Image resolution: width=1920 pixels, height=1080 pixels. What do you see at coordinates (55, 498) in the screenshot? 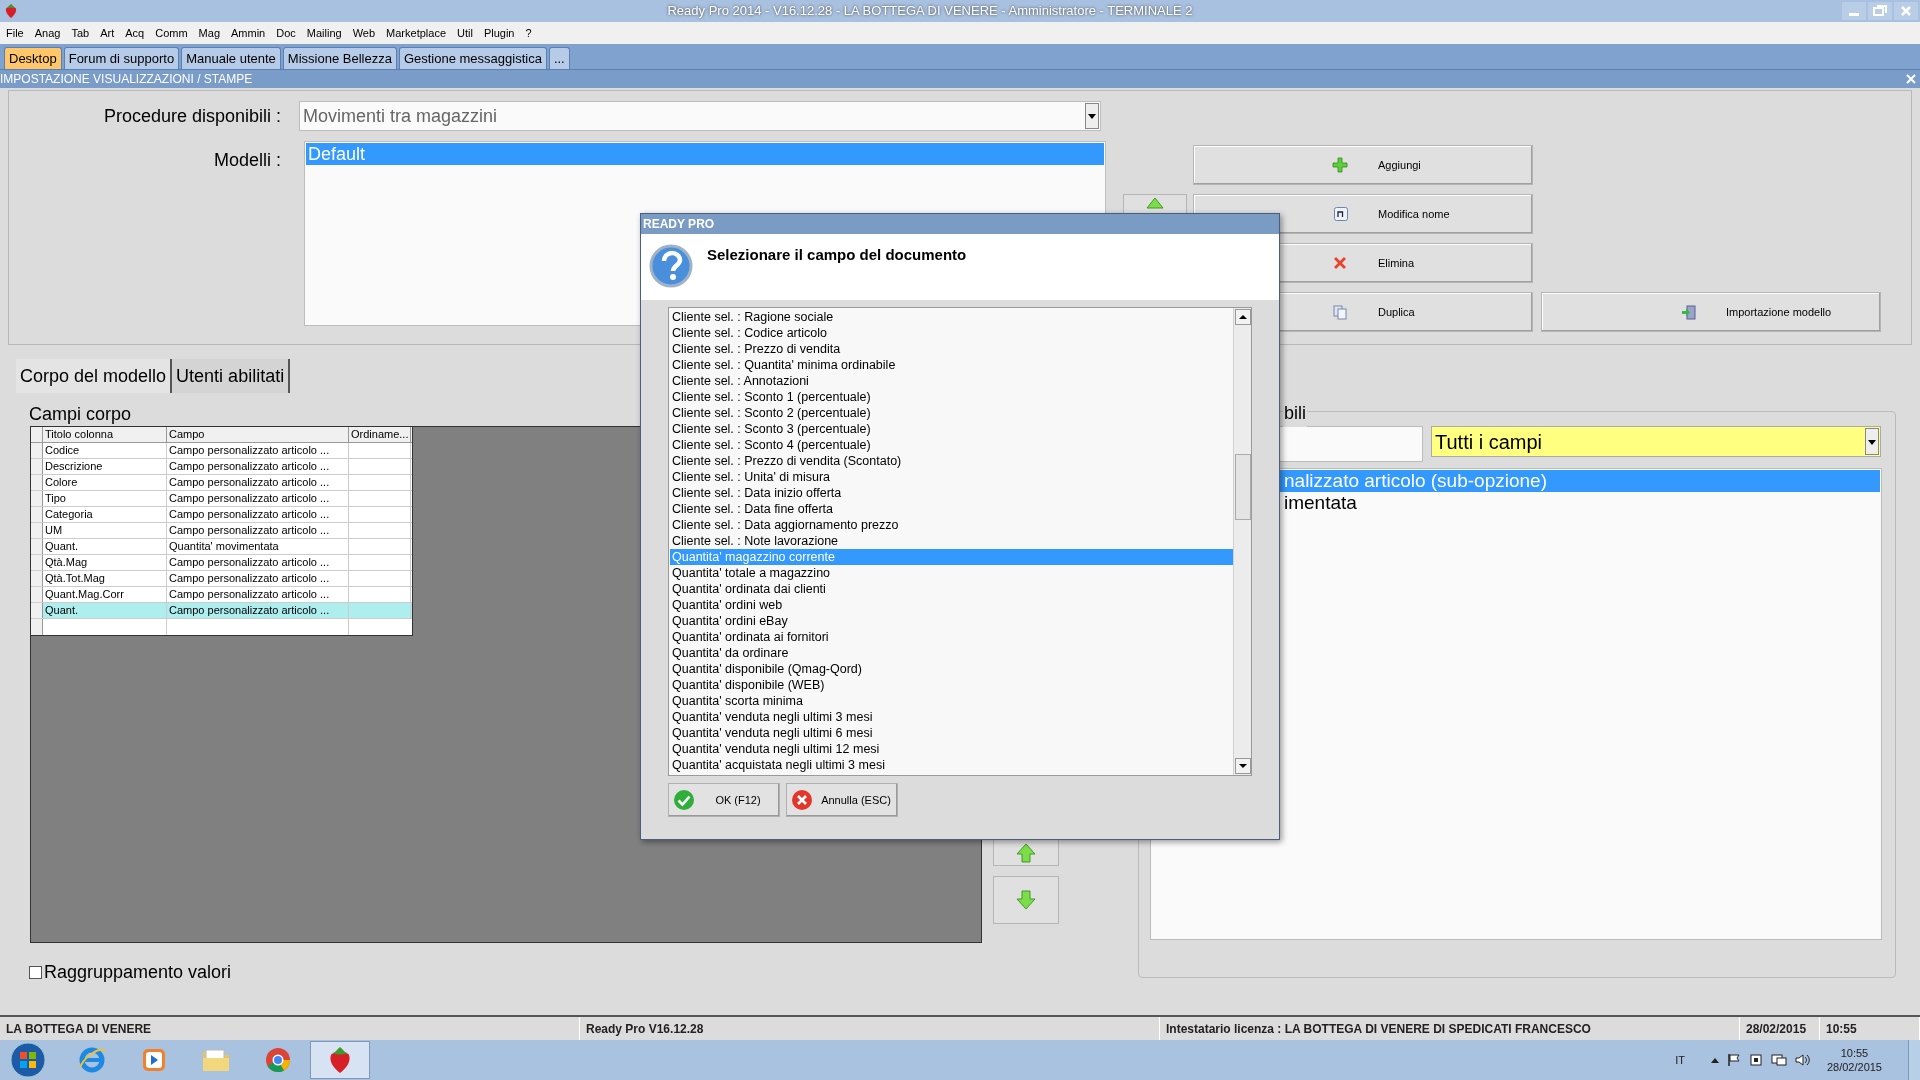
I see `table-cell: Tipo` at bounding box center [55, 498].